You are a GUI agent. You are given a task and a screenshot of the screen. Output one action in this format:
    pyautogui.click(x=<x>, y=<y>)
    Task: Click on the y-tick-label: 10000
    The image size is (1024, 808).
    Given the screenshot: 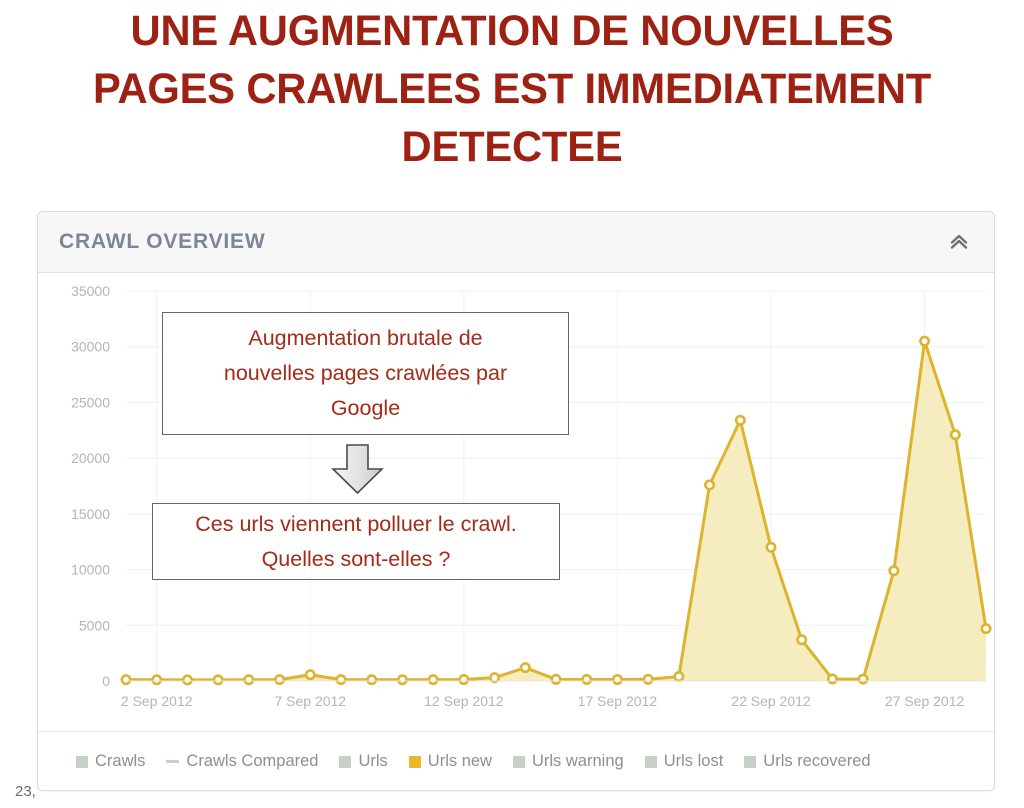 What is the action you would take?
    pyautogui.click(x=90, y=570)
    